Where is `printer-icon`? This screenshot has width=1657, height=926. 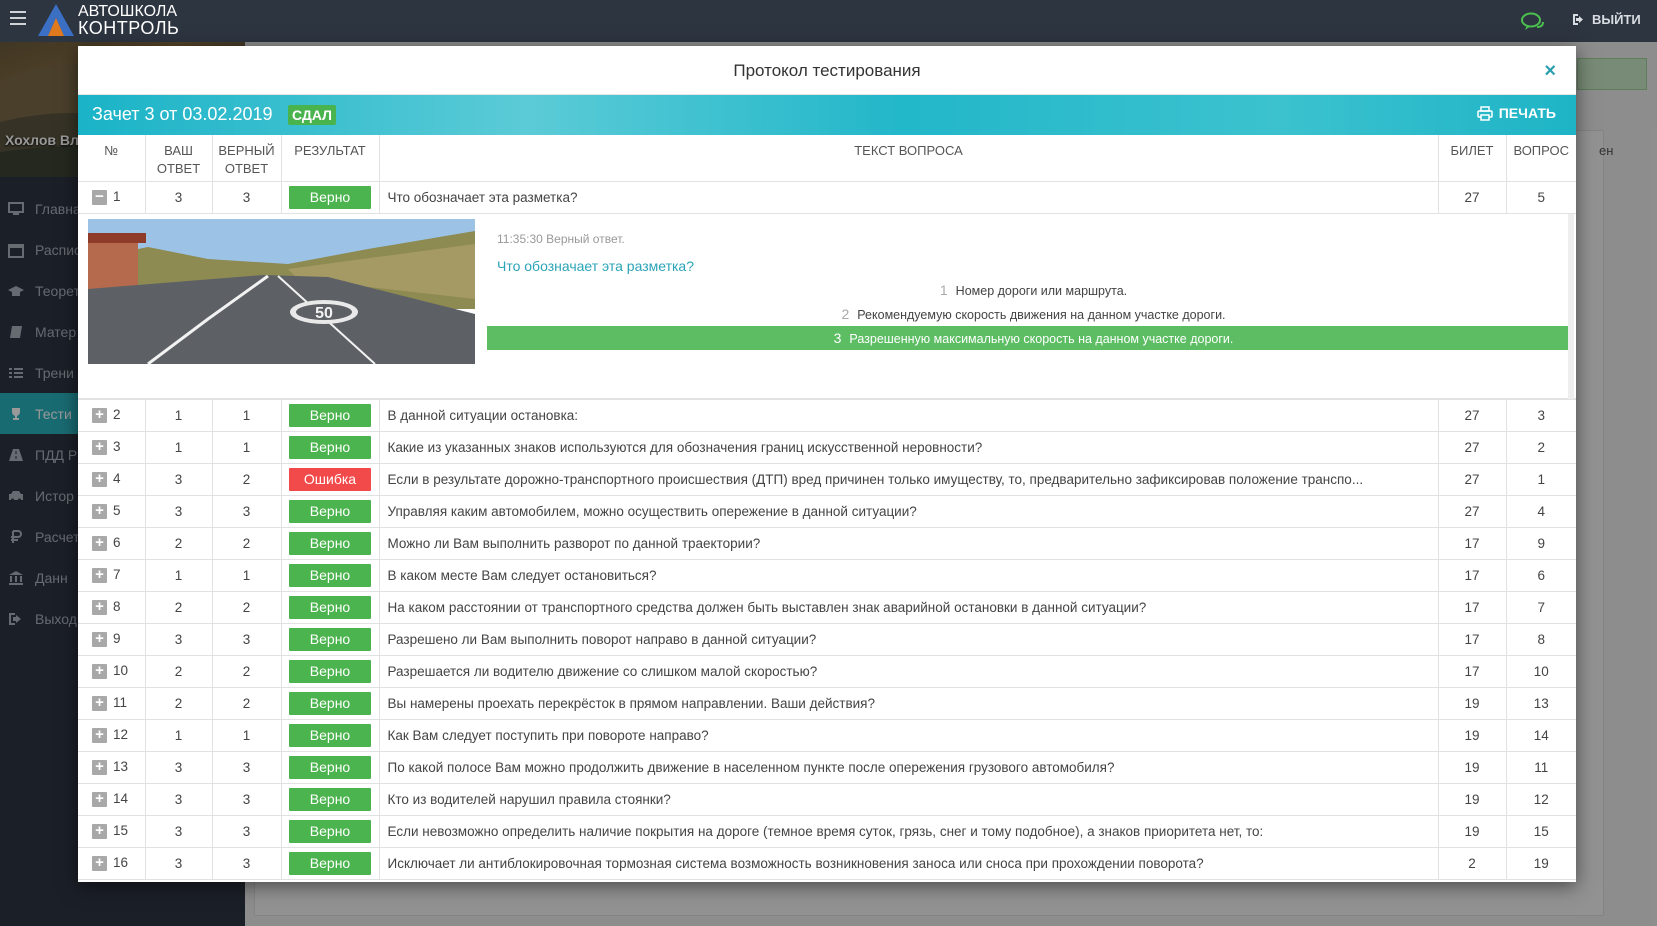
printer-icon is located at coordinates (1484, 113).